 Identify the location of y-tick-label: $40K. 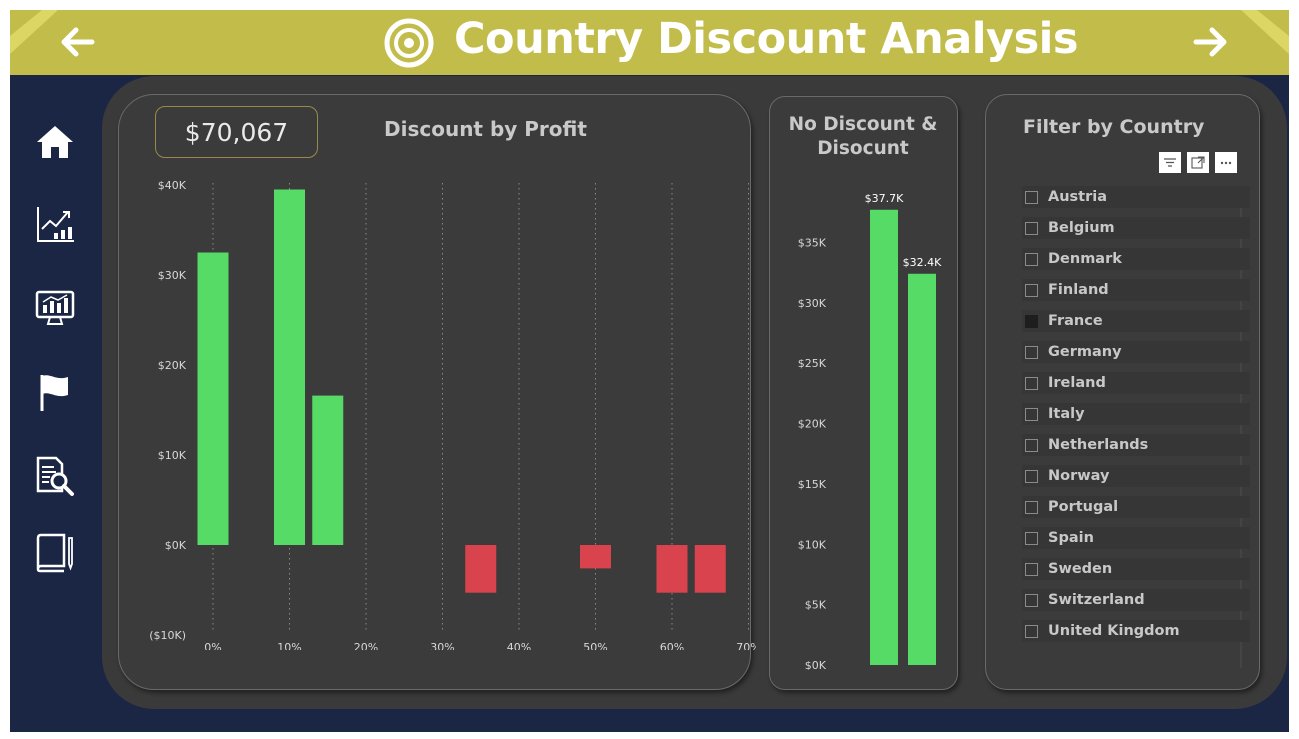
(172, 185).